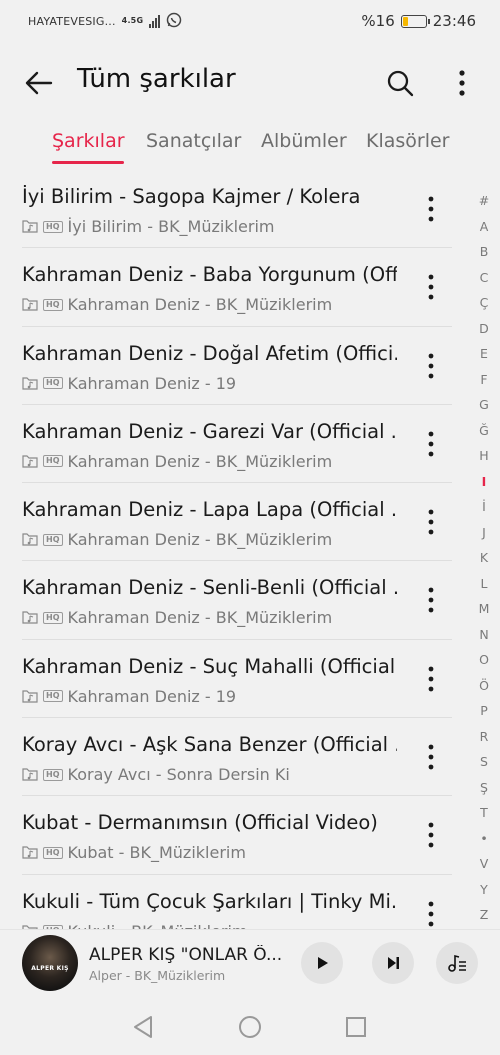  What do you see at coordinates (484, 329) in the screenshot?
I see `alphabet-letter: D` at bounding box center [484, 329].